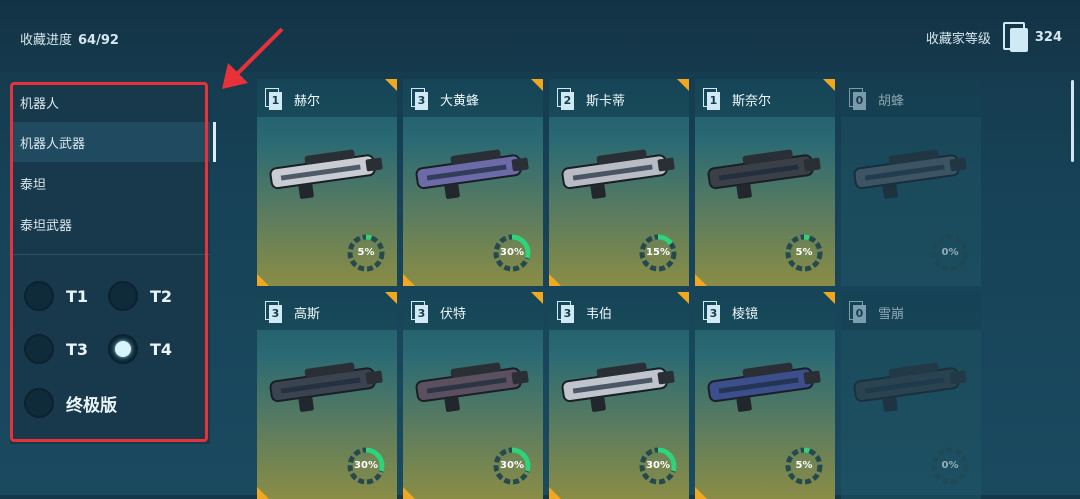  What do you see at coordinates (453, 314) in the screenshot?
I see `item-name: 伏特` at bounding box center [453, 314].